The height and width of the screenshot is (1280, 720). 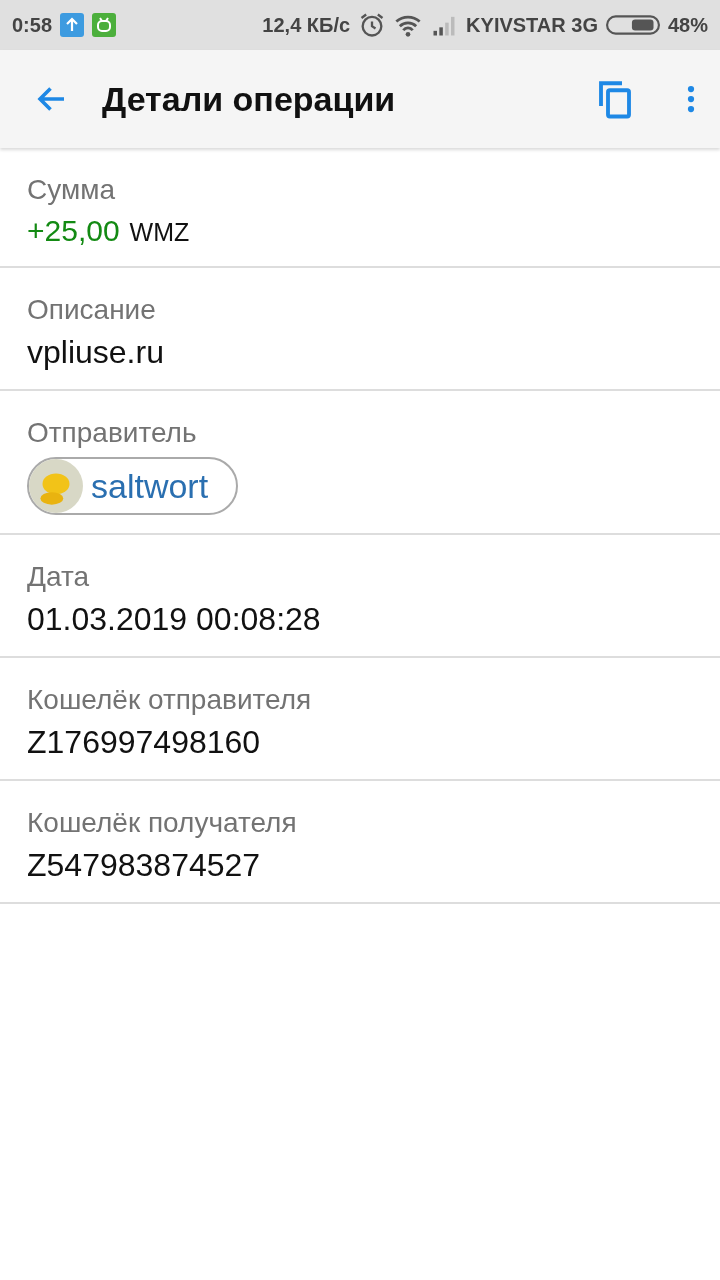 I want to click on robot-icon, so click(x=104, y=25).